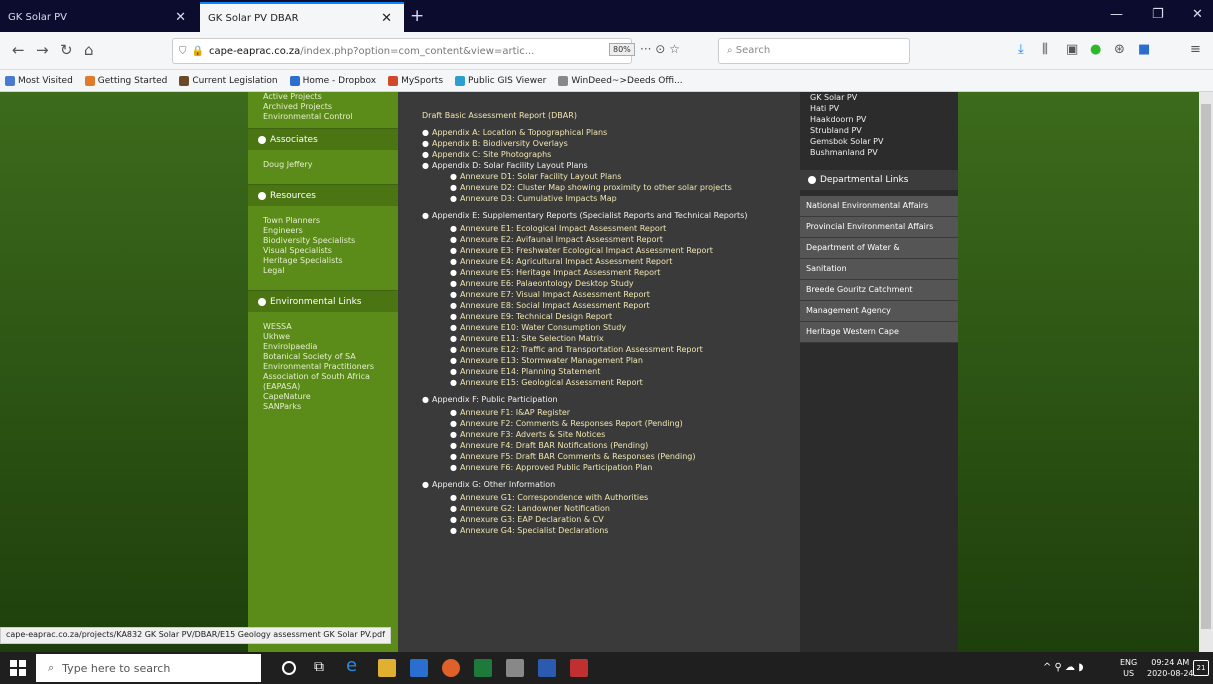  I want to click on annexure-link: ● Annexure G2: Landowner Notification, so click(599, 508).